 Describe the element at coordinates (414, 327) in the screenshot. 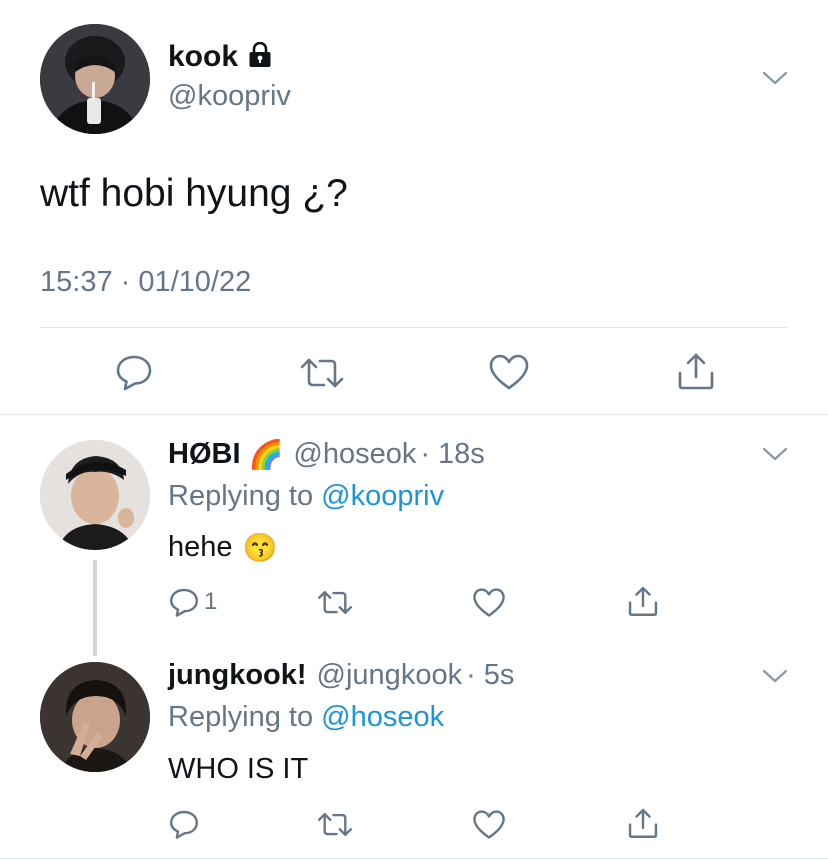

I see `divider` at that location.